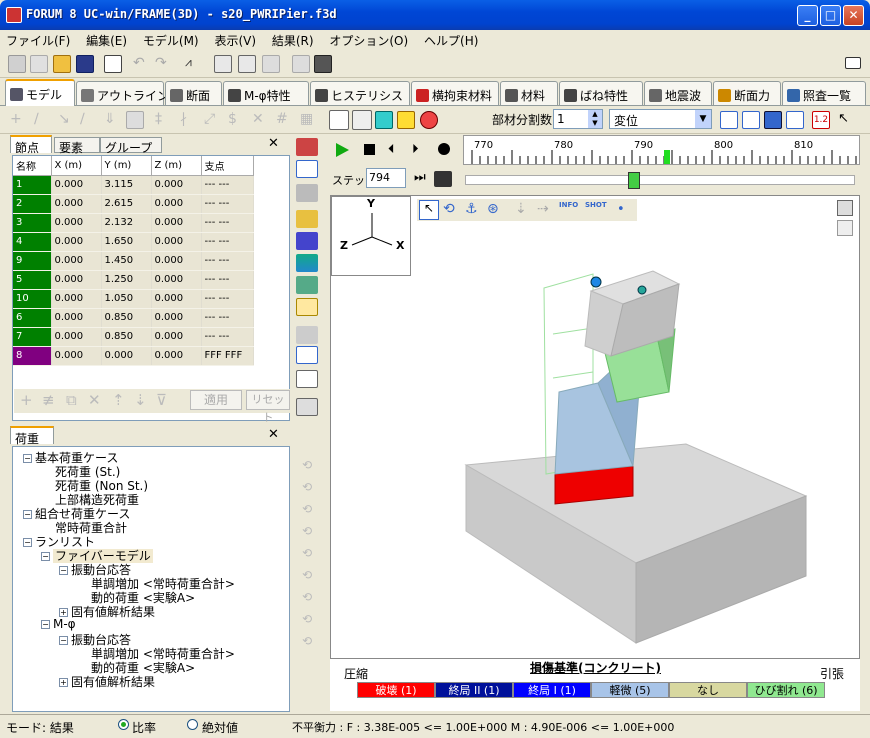  What do you see at coordinates (307, 285) in the screenshot?
I see `deform-icon` at bounding box center [307, 285].